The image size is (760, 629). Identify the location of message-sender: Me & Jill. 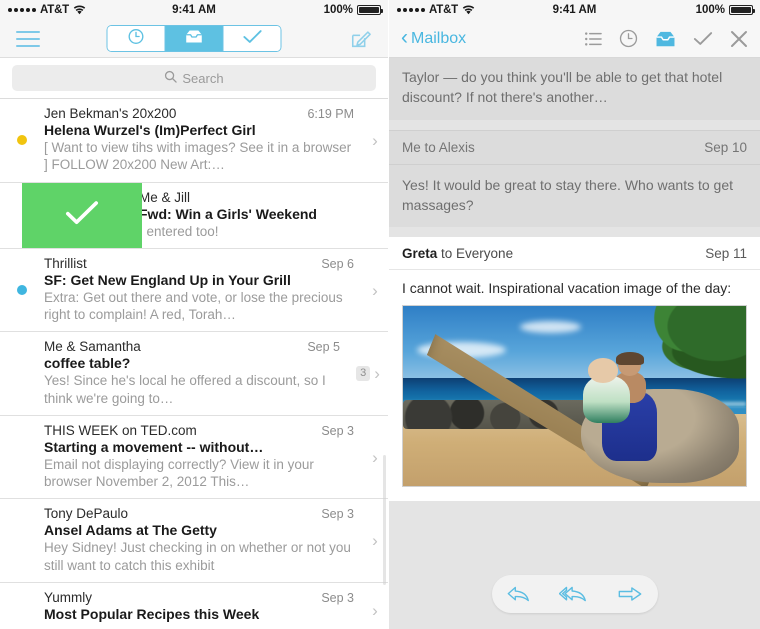
(165, 197).